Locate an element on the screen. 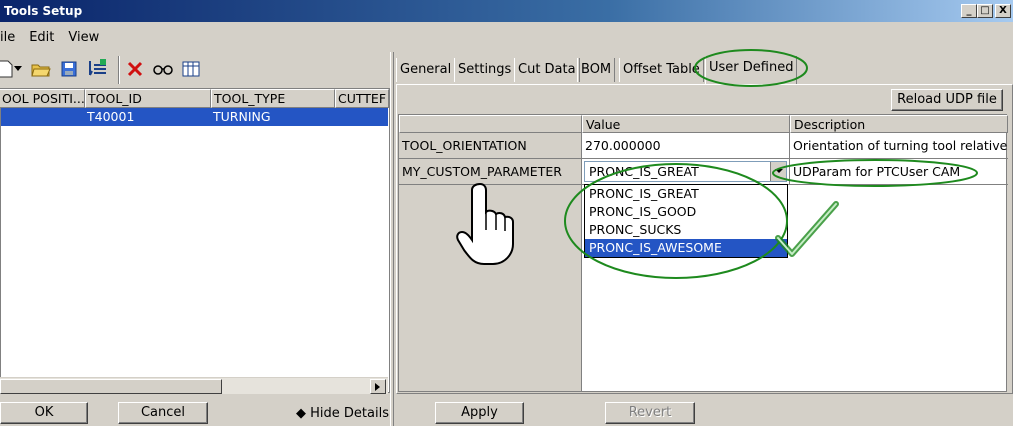  tool-list-icon is located at coordinates (97, 69).